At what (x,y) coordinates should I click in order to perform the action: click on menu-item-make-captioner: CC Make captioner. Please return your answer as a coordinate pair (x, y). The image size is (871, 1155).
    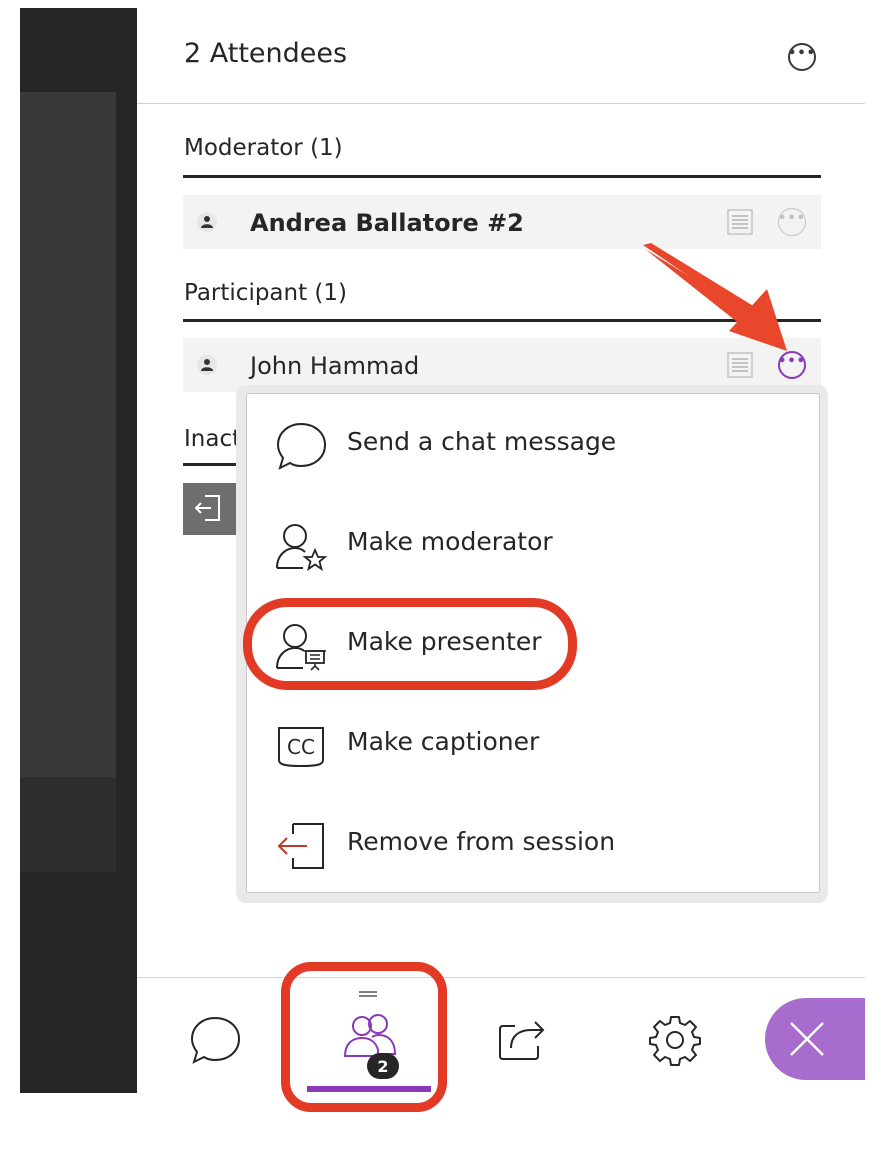
    Looking at the image, I should click on (533, 744).